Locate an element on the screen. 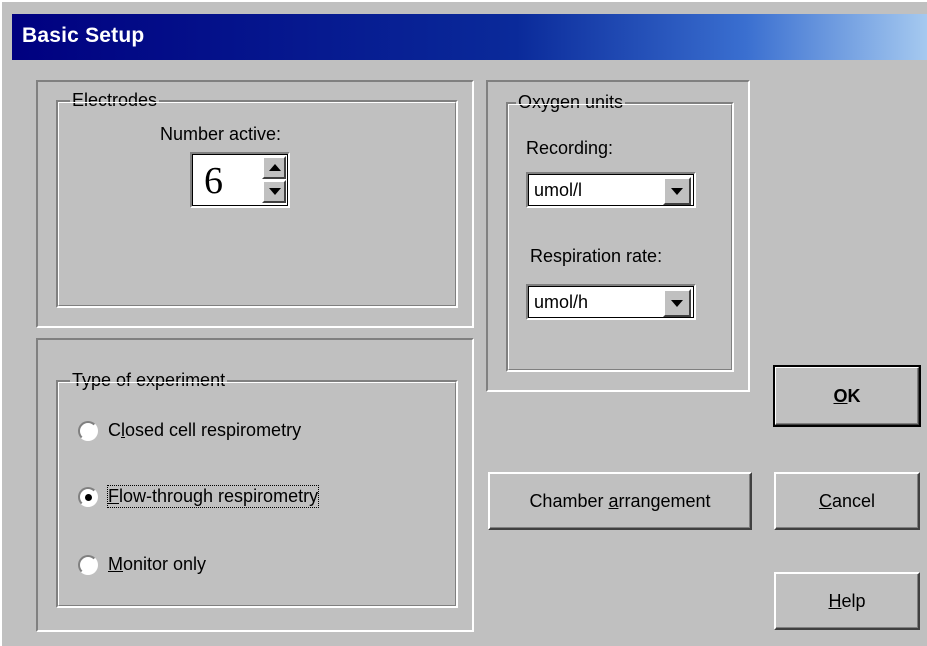 The width and height of the screenshot is (927, 646). radio-closed-cell-label: Closed cell respirometry is located at coordinates (205, 430).